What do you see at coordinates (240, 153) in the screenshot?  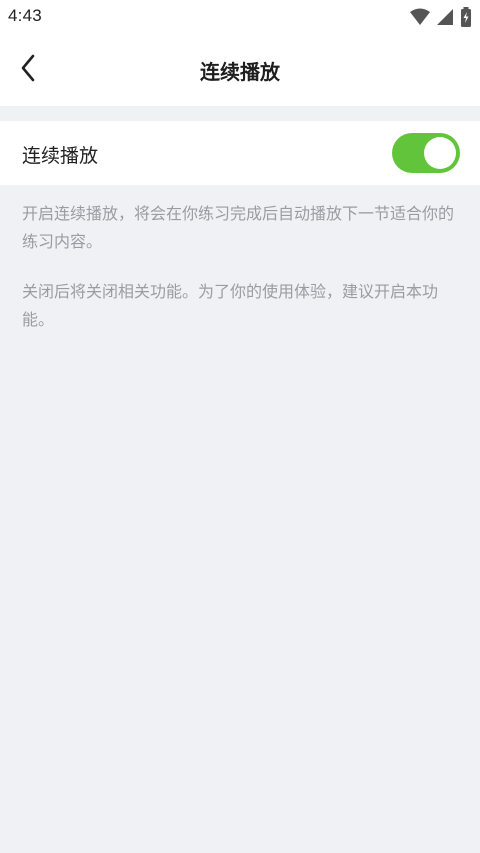 I see `setting-row-continuous-play: 连续播放` at bounding box center [240, 153].